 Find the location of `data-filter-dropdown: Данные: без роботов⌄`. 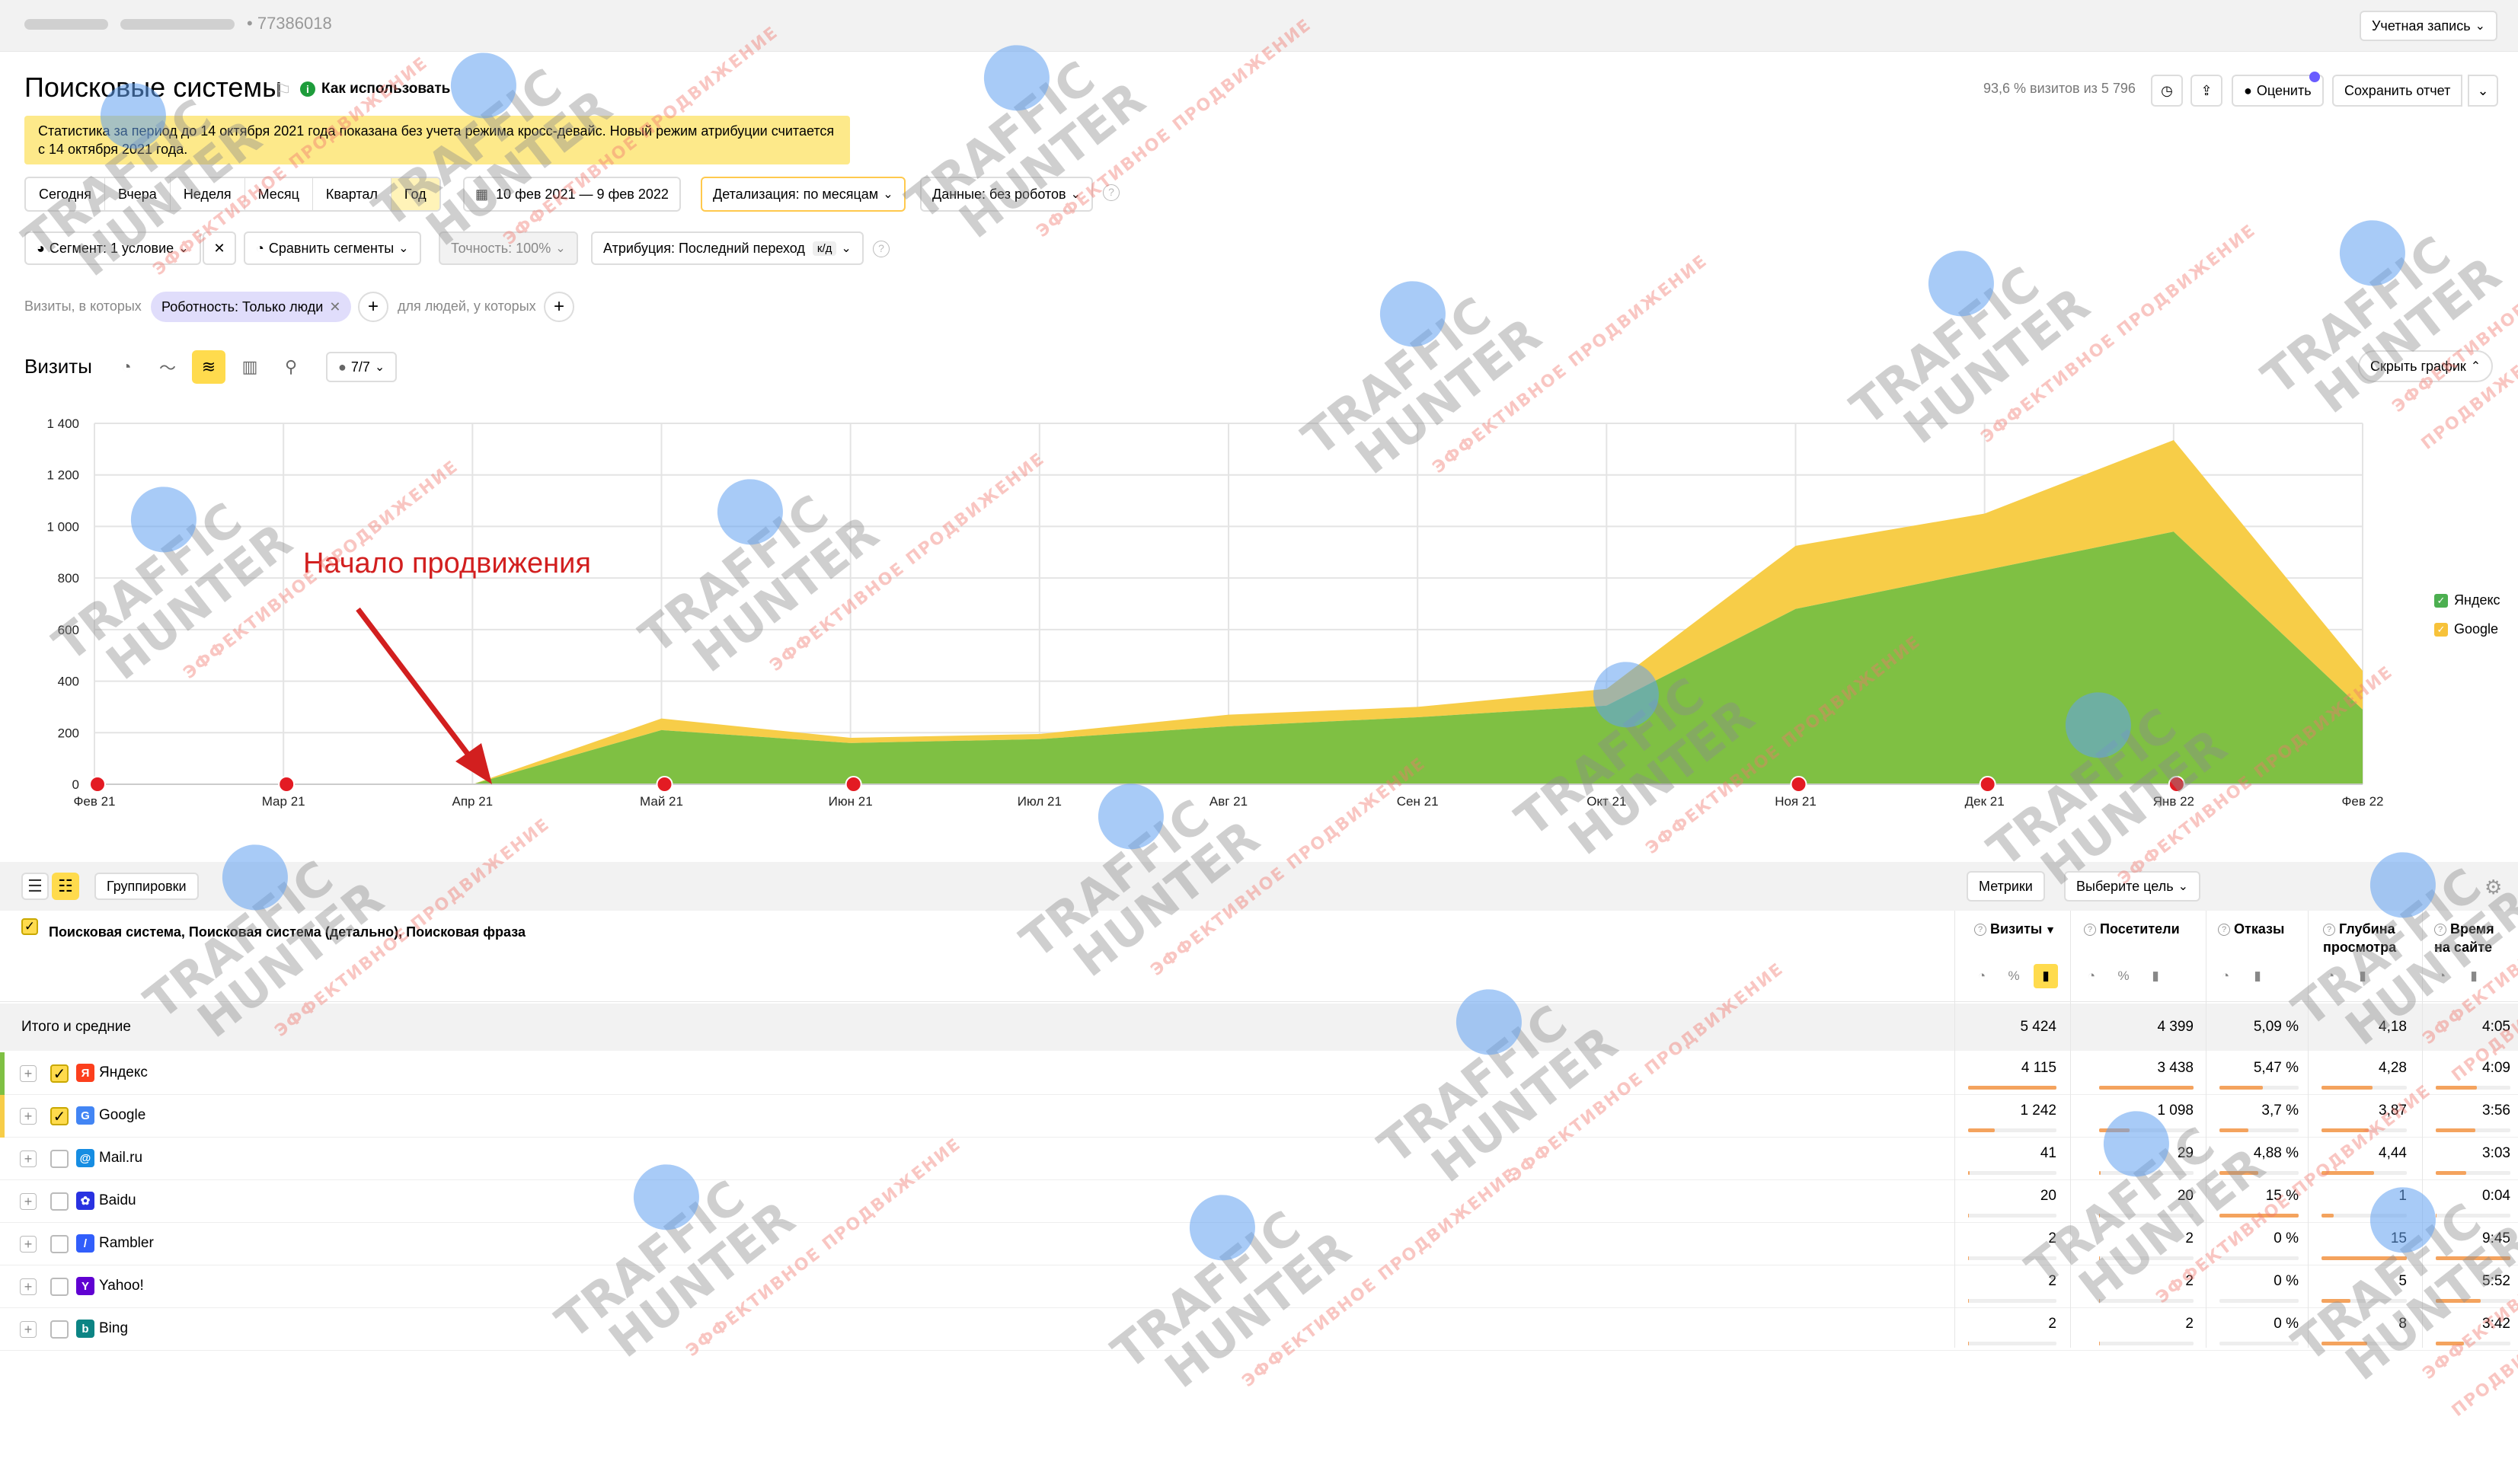

data-filter-dropdown: Данные: без роботов⌄ is located at coordinates (1007, 194).